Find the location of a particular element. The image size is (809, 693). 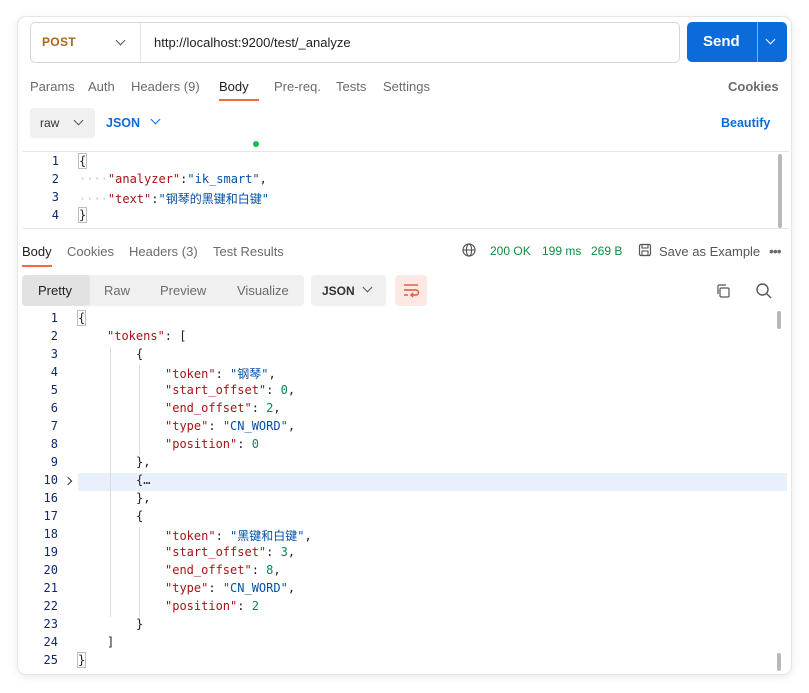

json-string: "黑键和白键" is located at coordinates (267, 536).